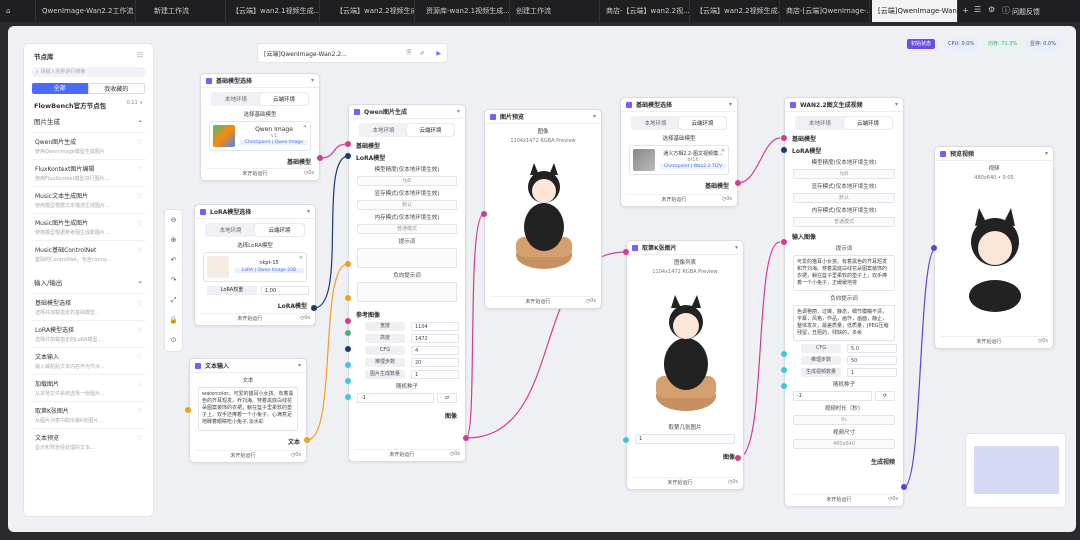 Image resolution: width=1080 pixels, height=540 pixels. Describe the element at coordinates (173, 340) in the screenshot. I see `minimap-toggle-icon: ⊙` at that location.